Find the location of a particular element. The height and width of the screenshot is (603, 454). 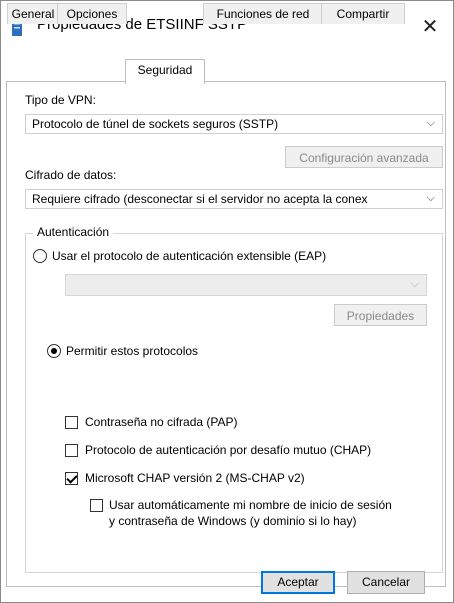

tab-label: General is located at coordinates (33, 14).